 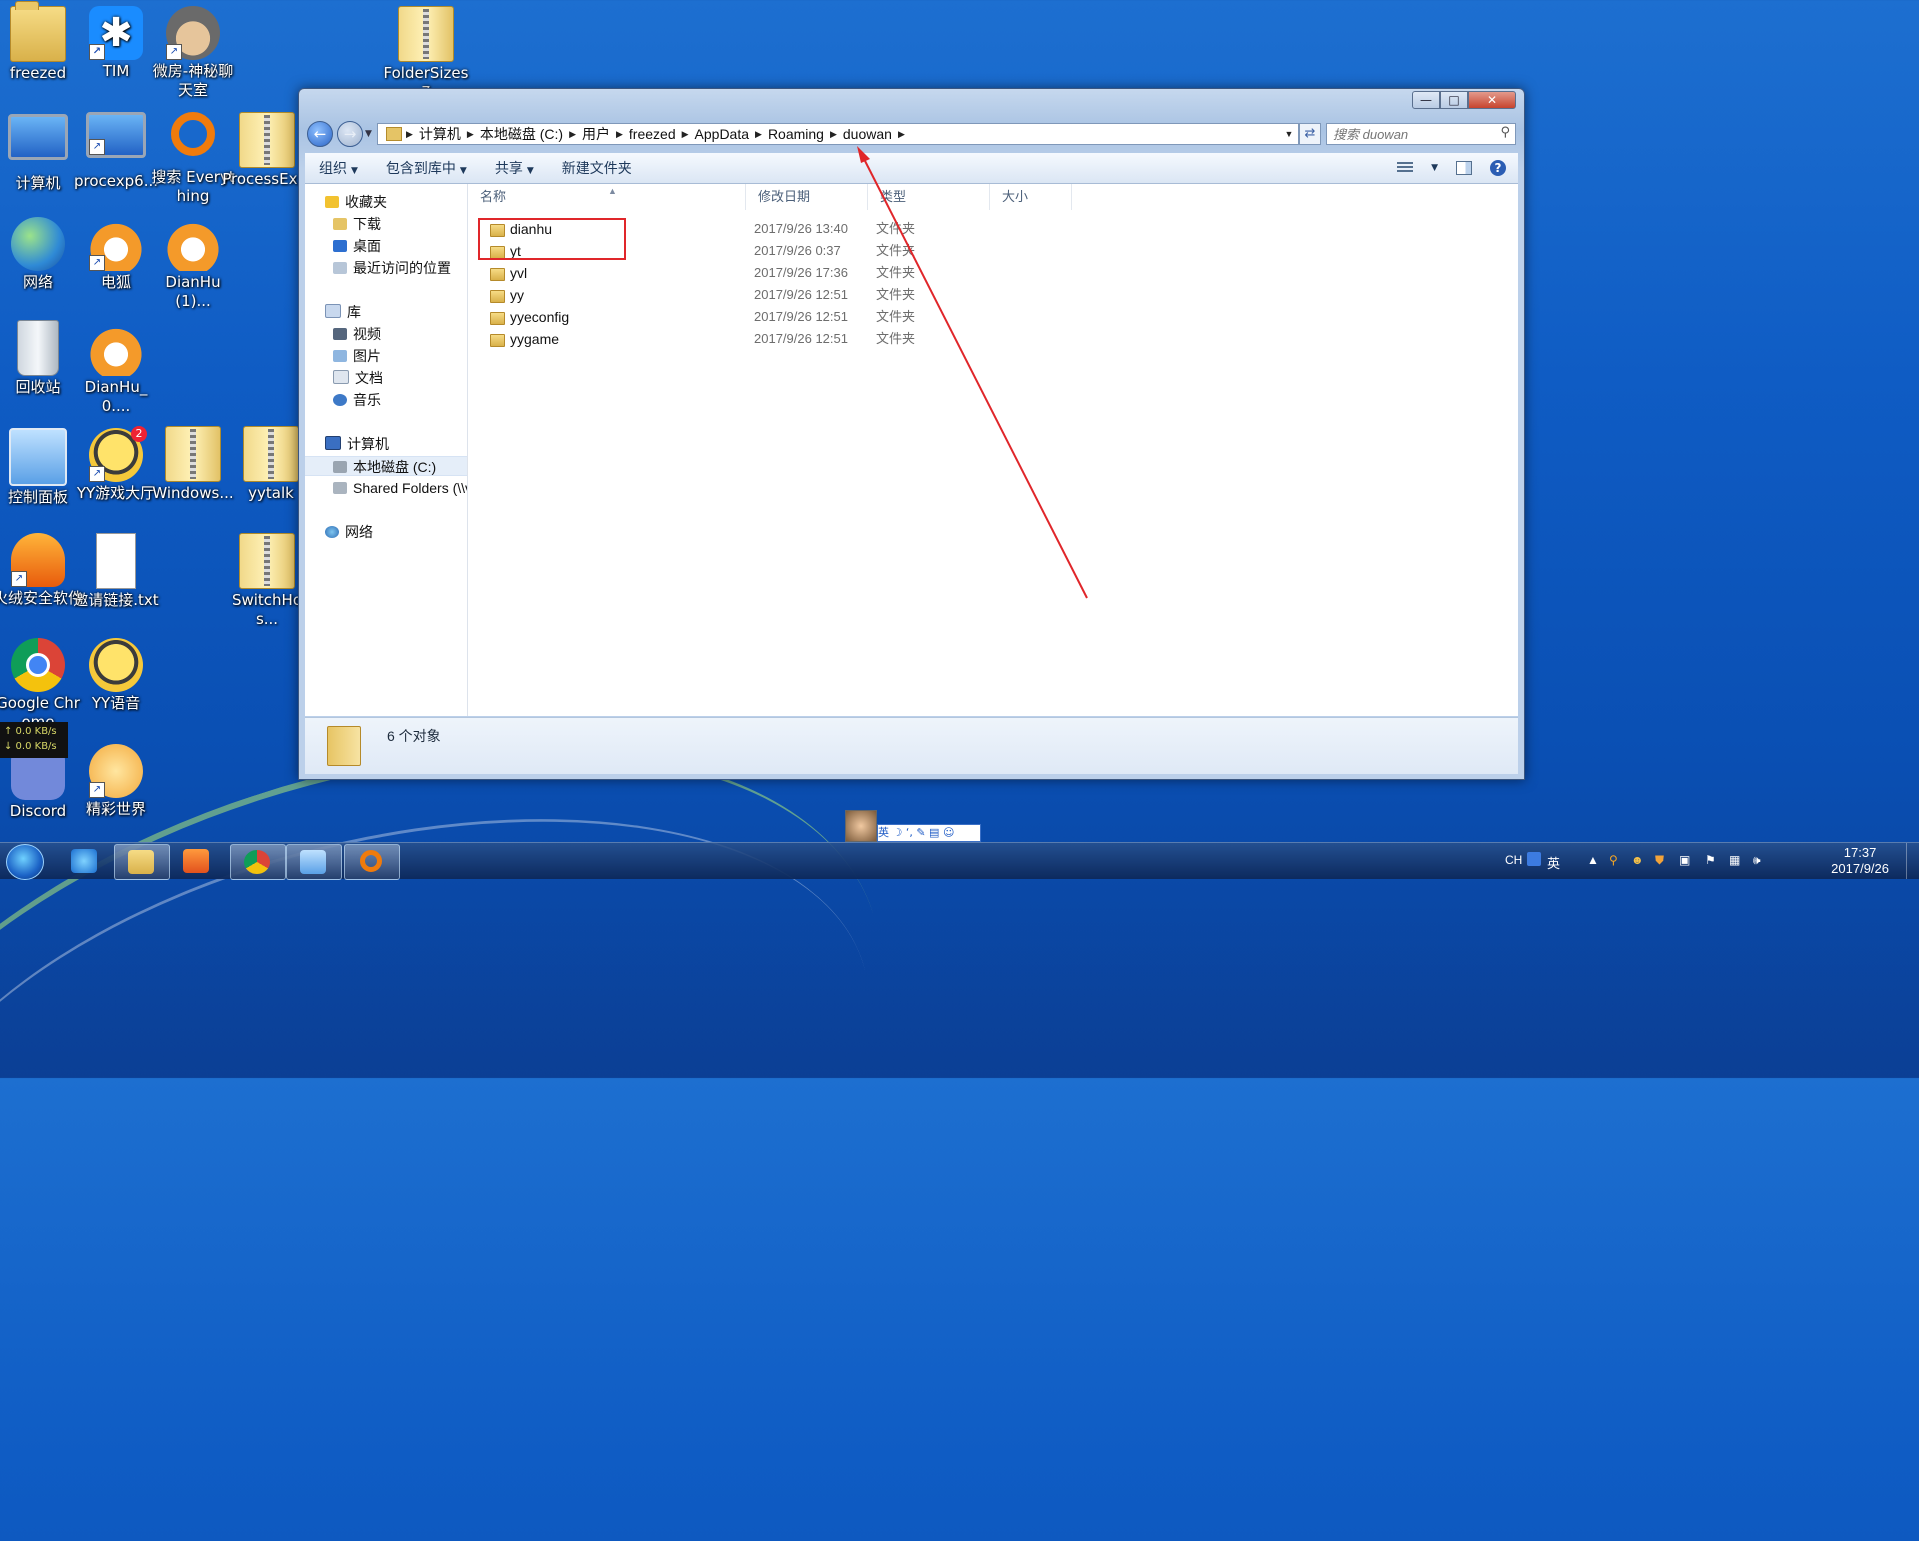 What do you see at coordinates (116, 665) in the screenshot?
I see `yy-voice-icon` at bounding box center [116, 665].